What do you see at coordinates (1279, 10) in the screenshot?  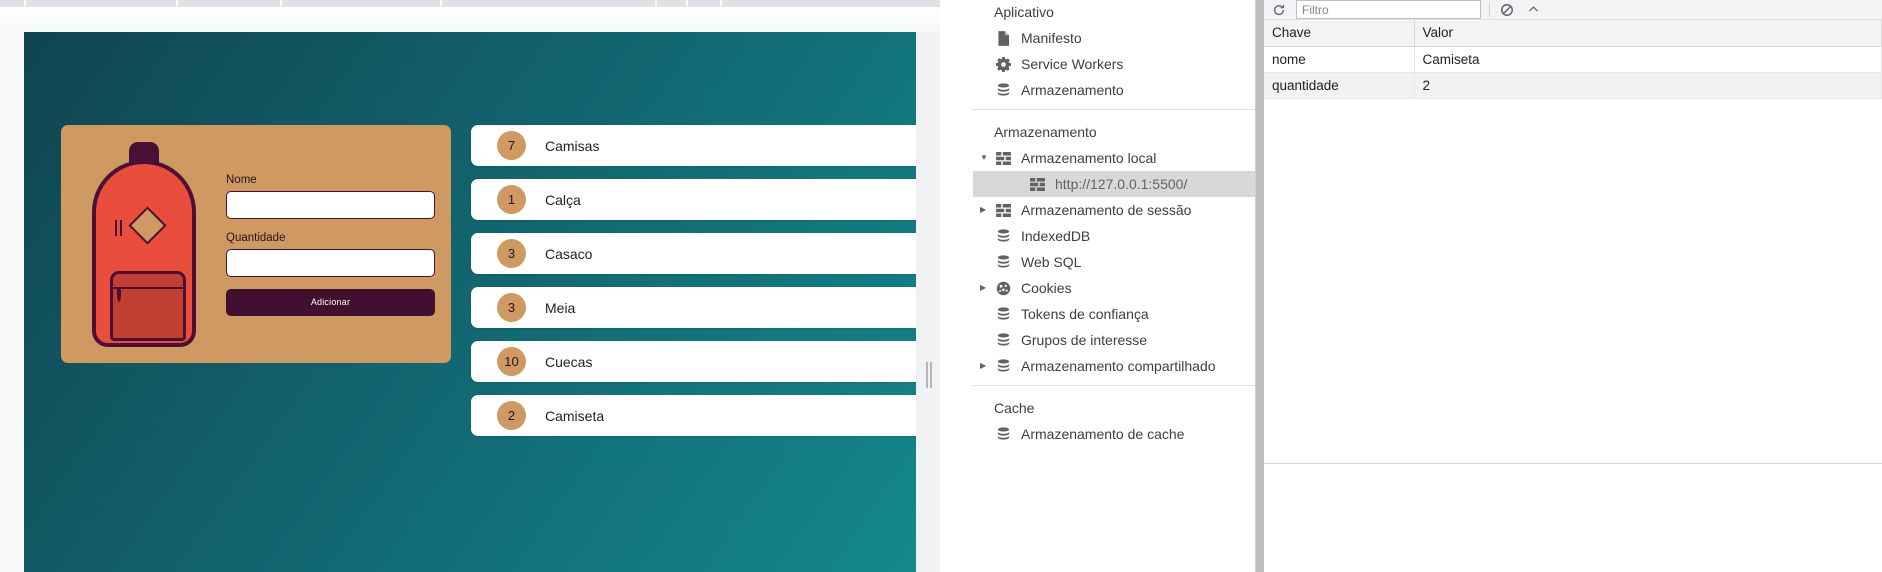 I see `refresh-icon` at bounding box center [1279, 10].